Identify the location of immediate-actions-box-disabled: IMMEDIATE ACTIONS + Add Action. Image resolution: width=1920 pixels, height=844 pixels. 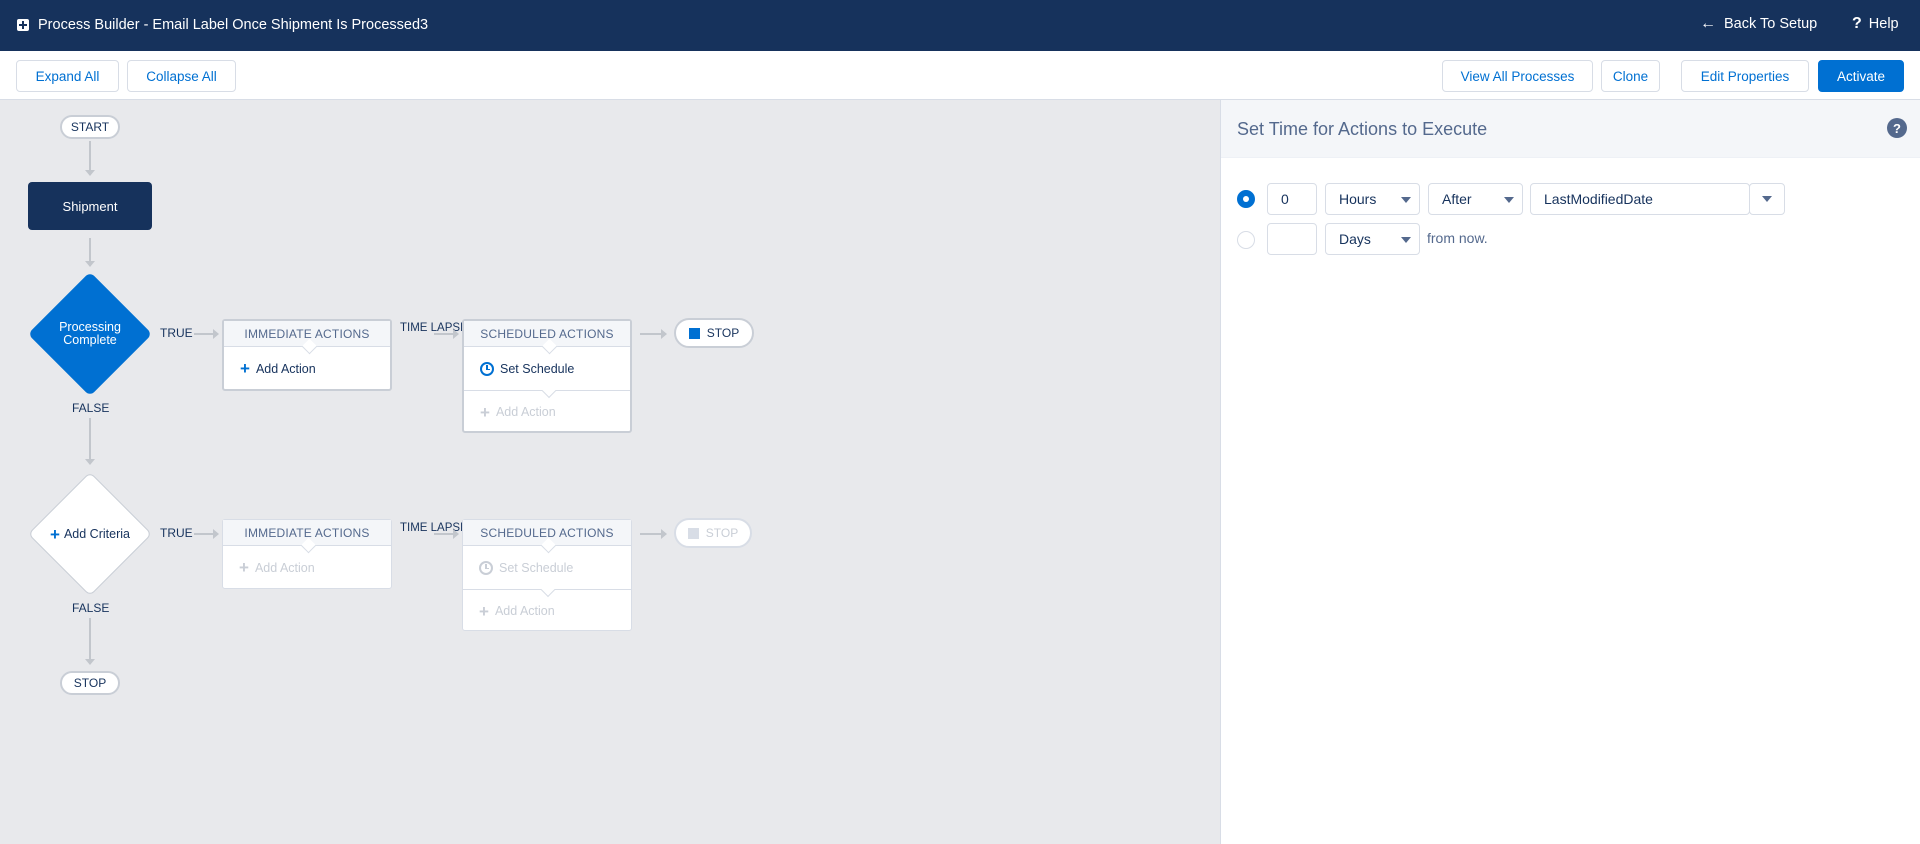
(307, 554).